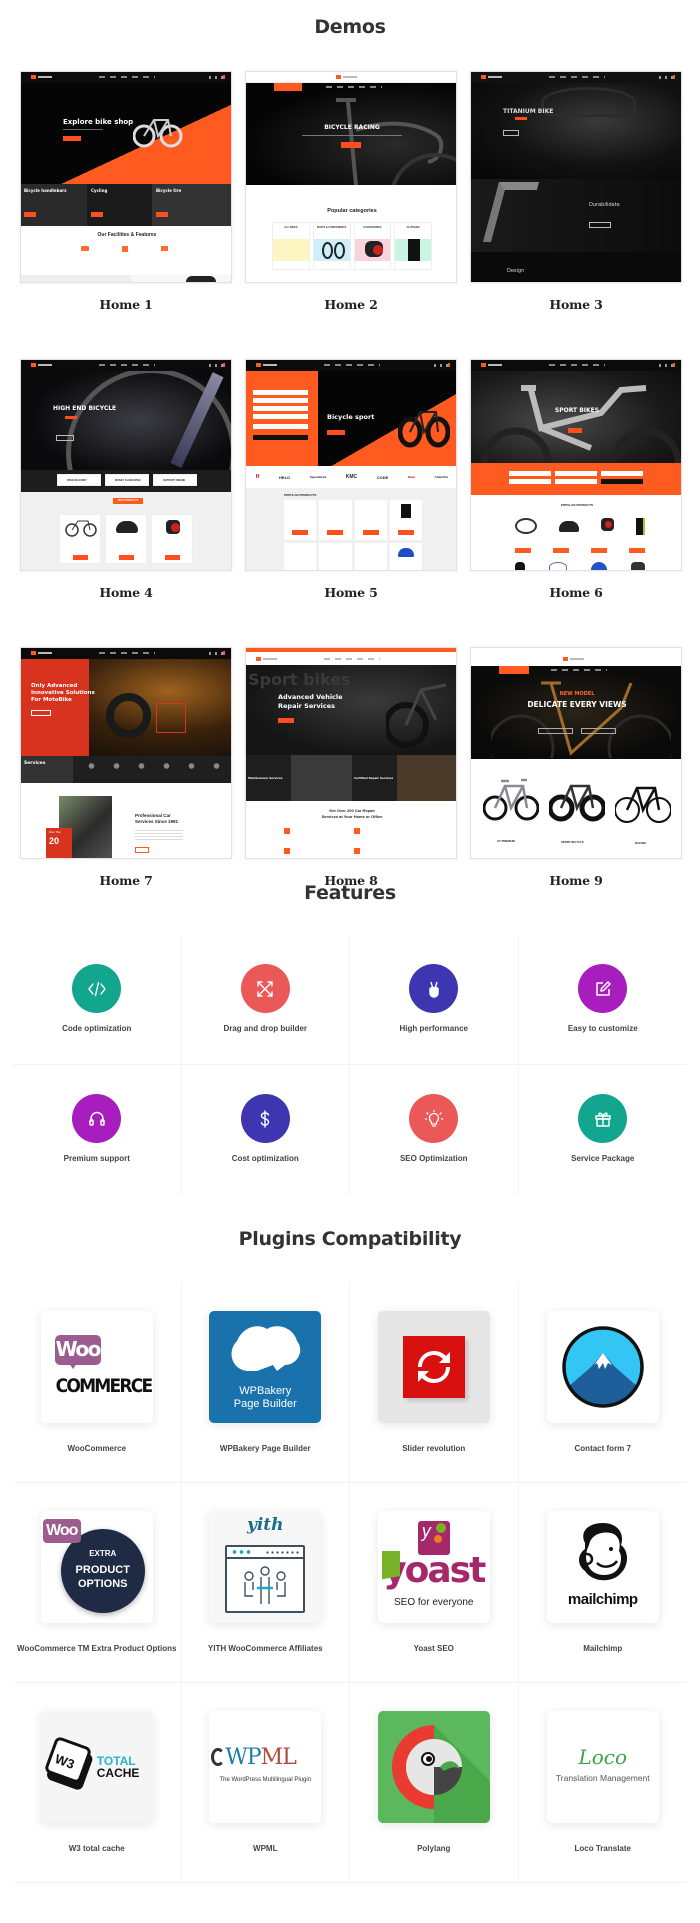  I want to click on wpbakery-logo: WPBakery Page Builder, so click(265, 1367).